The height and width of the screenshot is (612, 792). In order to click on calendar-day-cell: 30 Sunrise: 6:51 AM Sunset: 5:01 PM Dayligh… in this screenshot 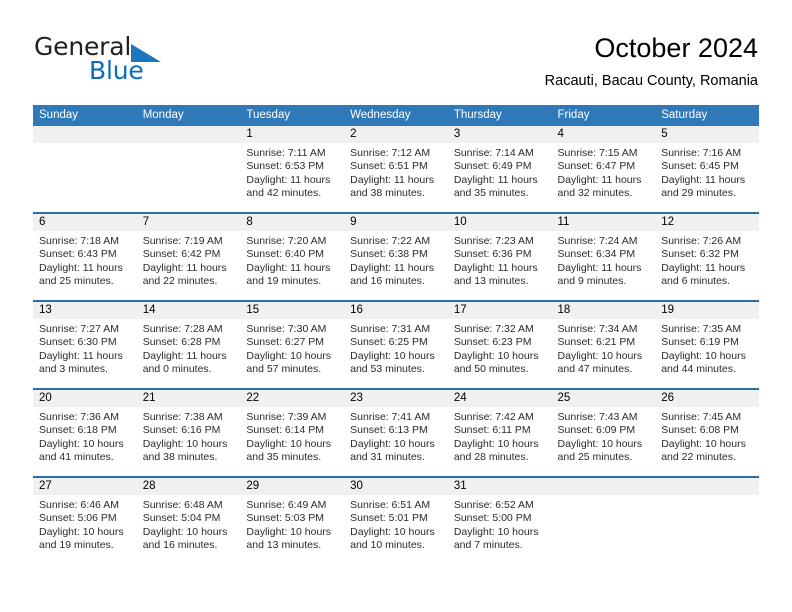, I will do `click(396, 521)`.